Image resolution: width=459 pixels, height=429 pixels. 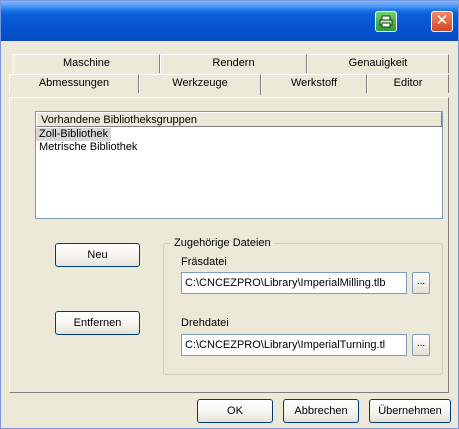 What do you see at coordinates (200, 84) in the screenshot?
I see `tab-werkzeuge: Werkzeuge` at bounding box center [200, 84].